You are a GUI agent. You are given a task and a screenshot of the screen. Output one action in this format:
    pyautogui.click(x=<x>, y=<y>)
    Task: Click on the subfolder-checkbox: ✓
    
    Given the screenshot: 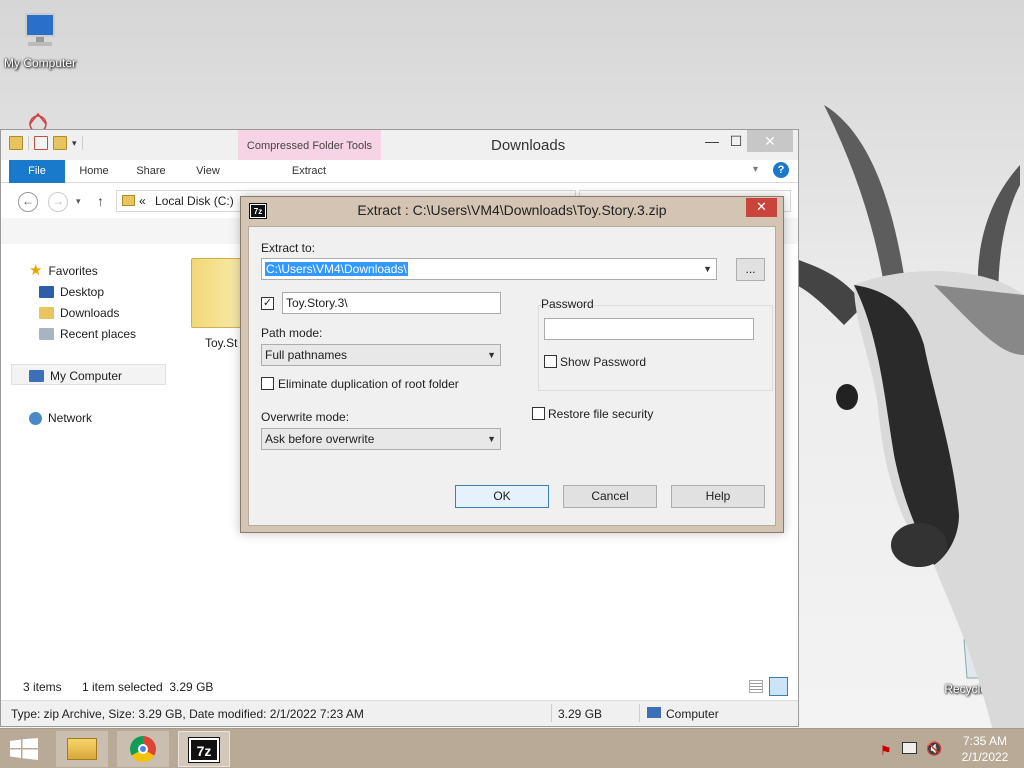 What is the action you would take?
    pyautogui.click(x=267, y=303)
    